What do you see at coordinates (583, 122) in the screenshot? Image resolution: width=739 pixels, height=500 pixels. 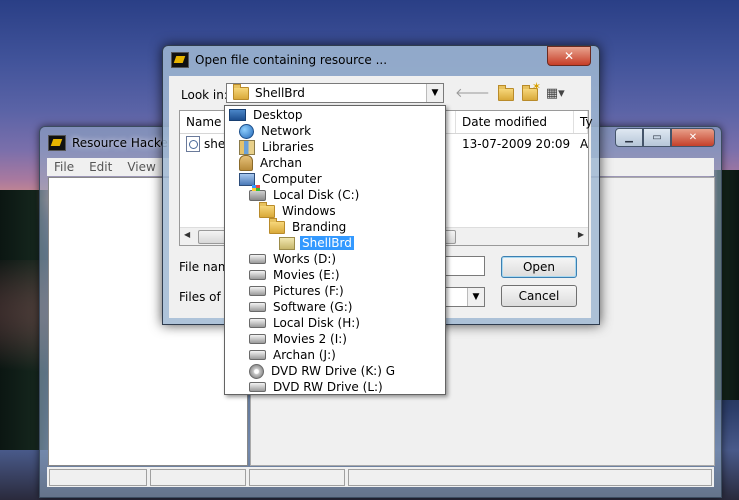 I see `column-type: Ty` at bounding box center [583, 122].